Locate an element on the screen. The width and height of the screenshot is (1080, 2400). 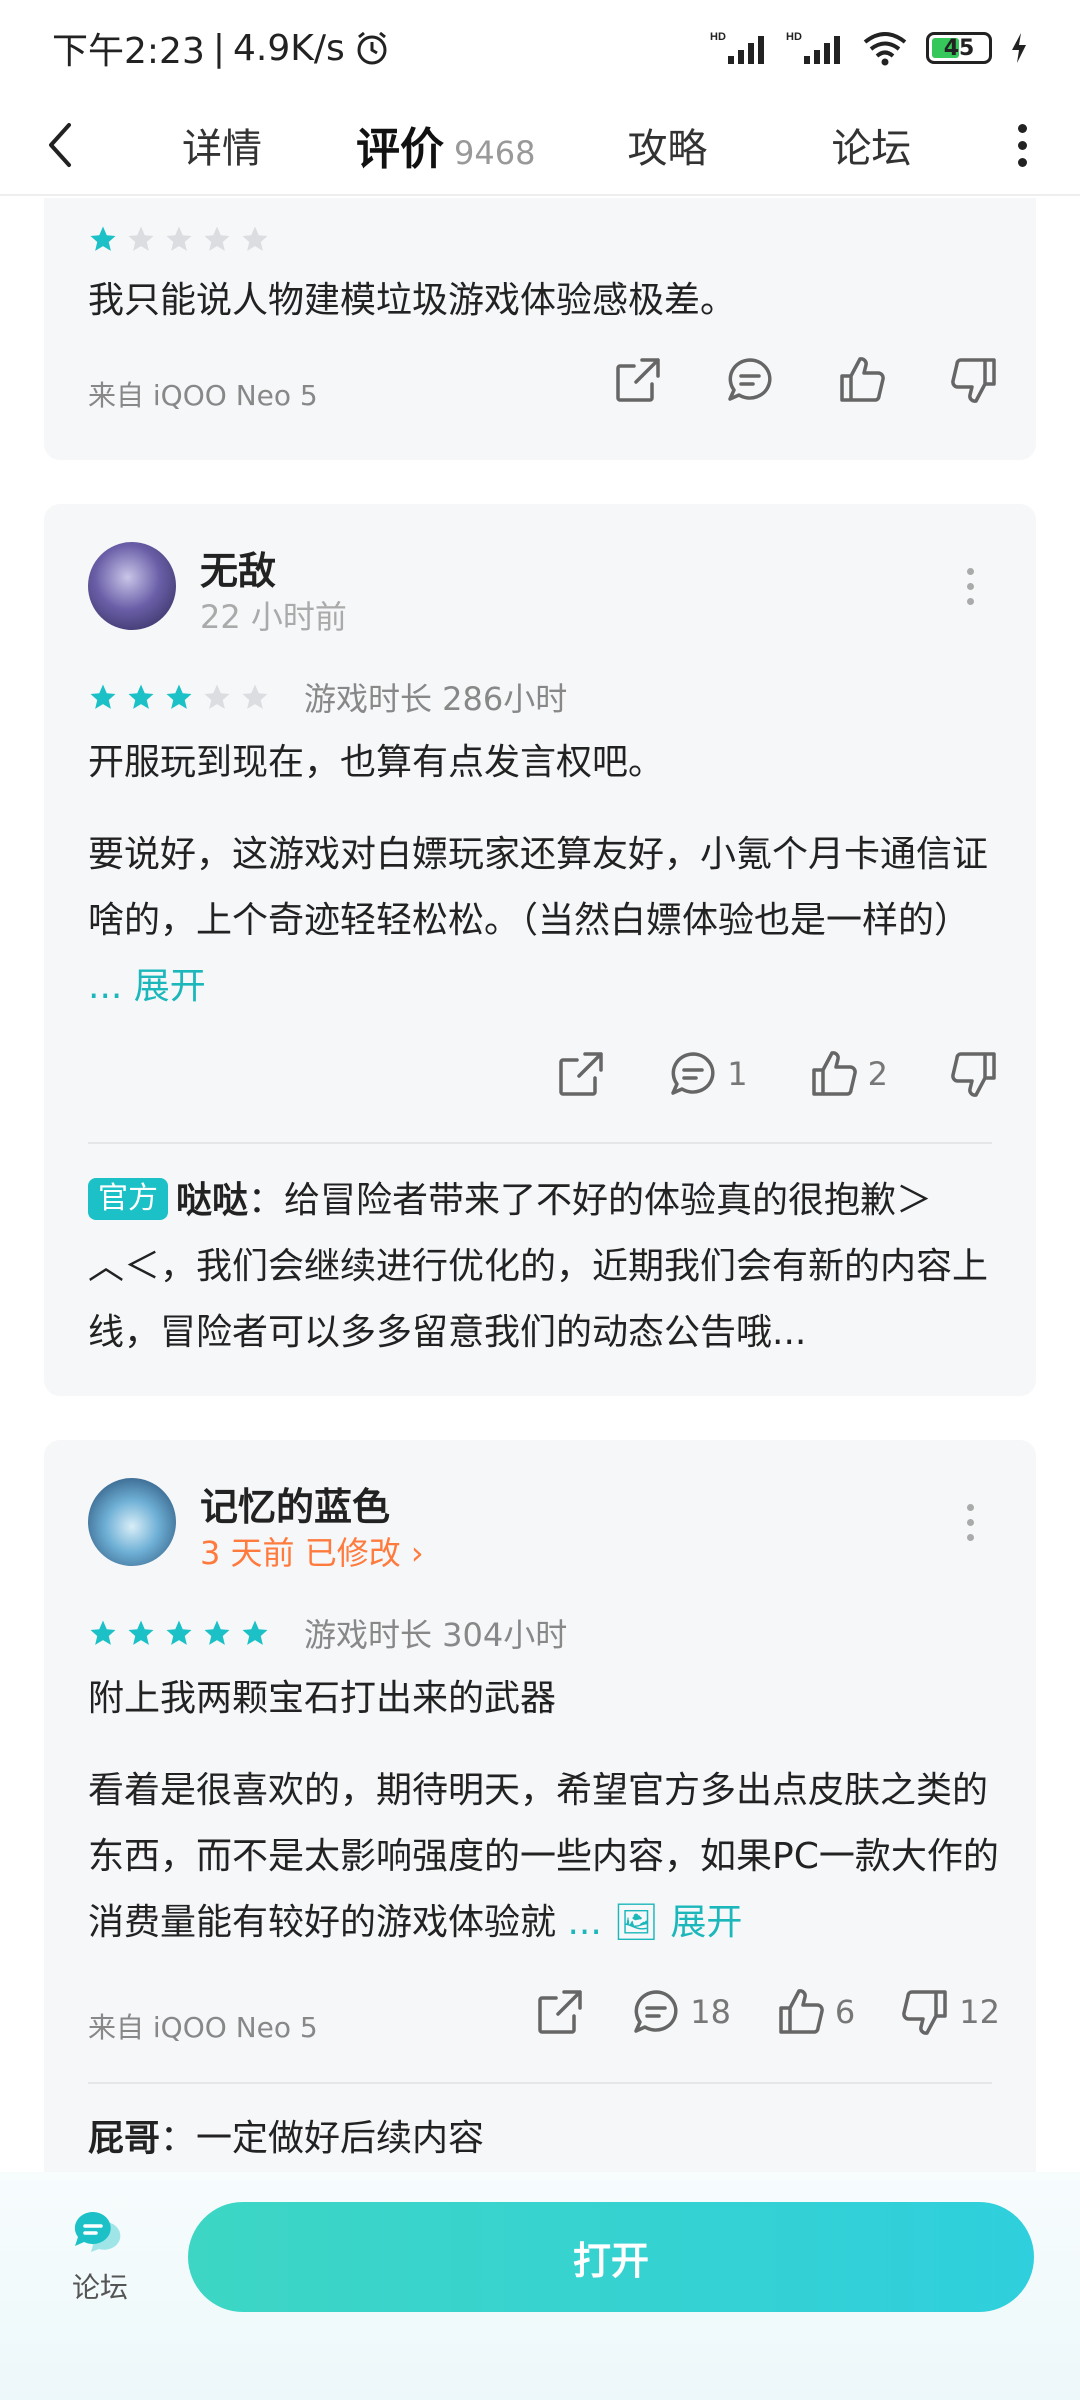
signal-icon-2: HD is located at coordinates (813, 47).